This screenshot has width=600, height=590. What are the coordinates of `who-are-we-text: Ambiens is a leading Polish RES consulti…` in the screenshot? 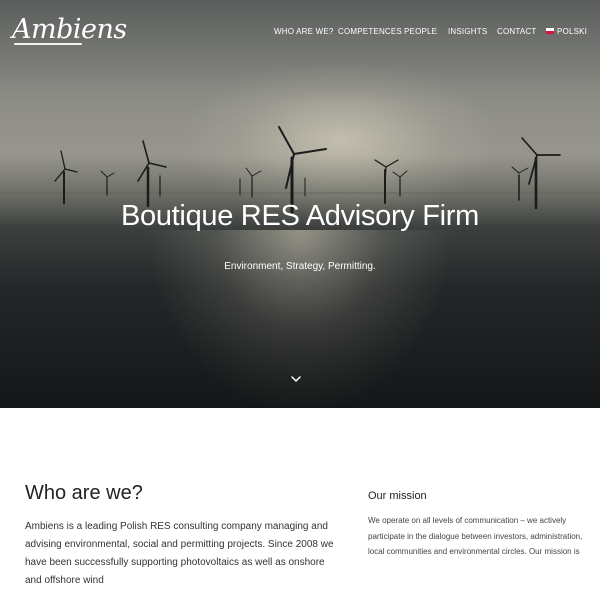 It's located at (179, 553).